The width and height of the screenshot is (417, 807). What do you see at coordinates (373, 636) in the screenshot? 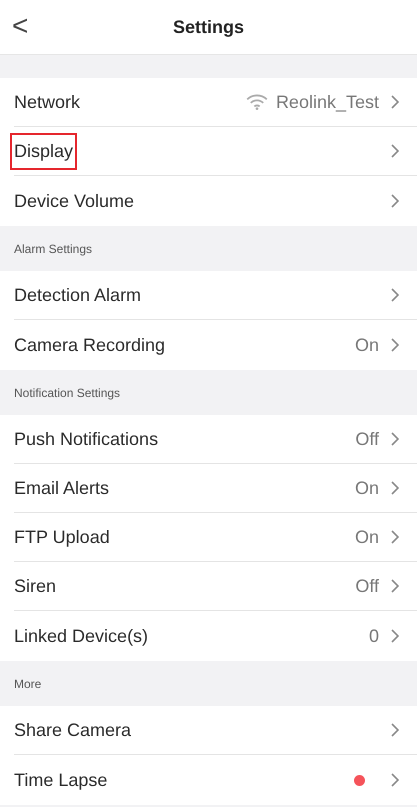
I see `row-value: 0` at bounding box center [373, 636].